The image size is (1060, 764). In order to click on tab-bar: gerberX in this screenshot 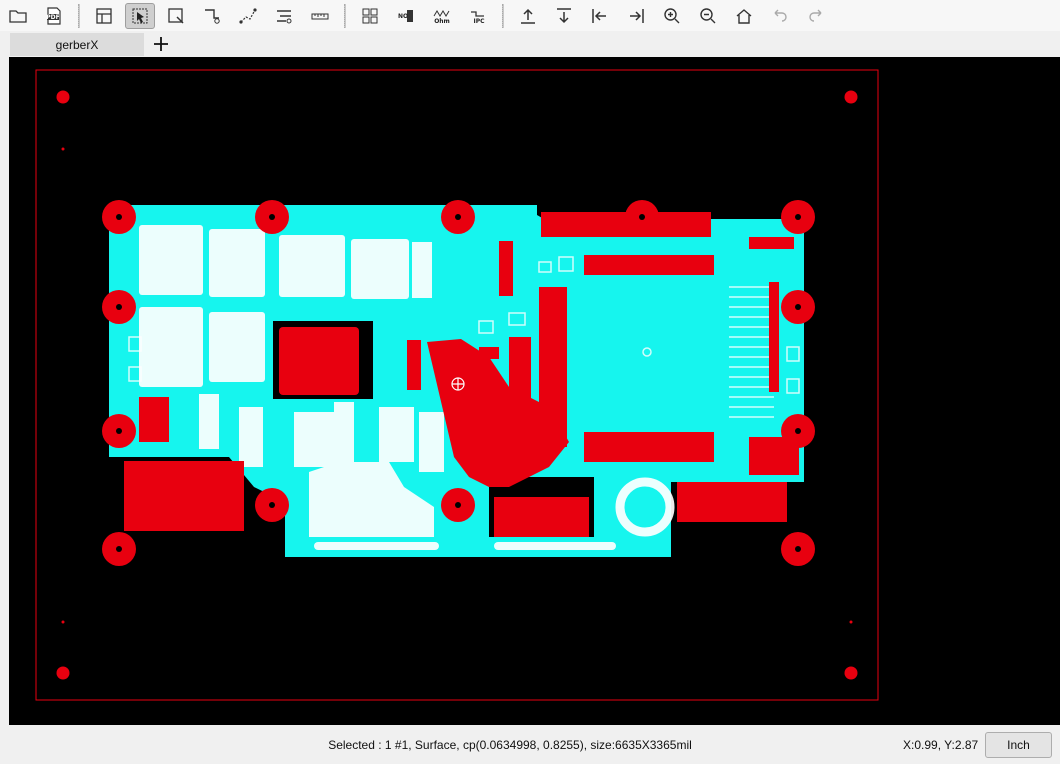, I will do `click(530, 43)`.